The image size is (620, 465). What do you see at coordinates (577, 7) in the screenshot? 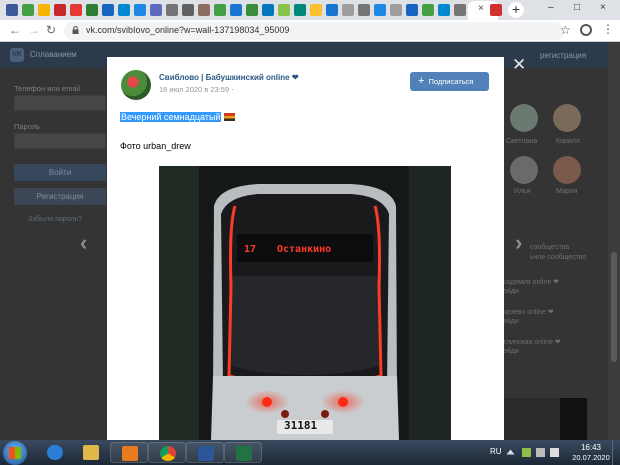
I see `maximize-button: □` at bounding box center [577, 7].